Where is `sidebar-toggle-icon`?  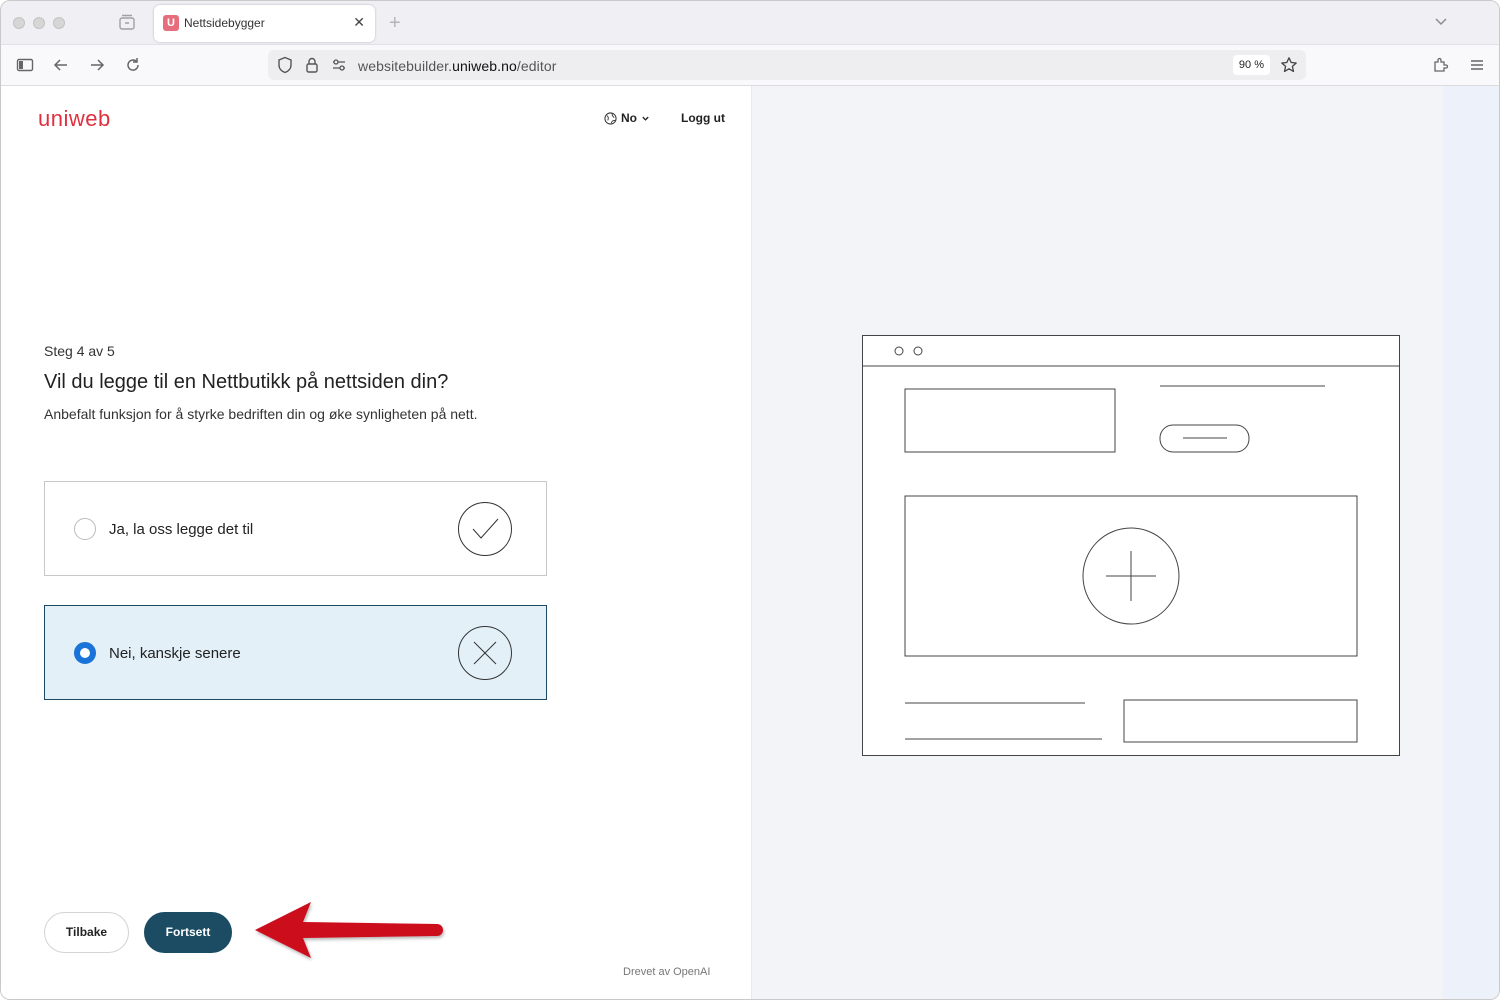
sidebar-toggle-icon is located at coordinates (25, 65).